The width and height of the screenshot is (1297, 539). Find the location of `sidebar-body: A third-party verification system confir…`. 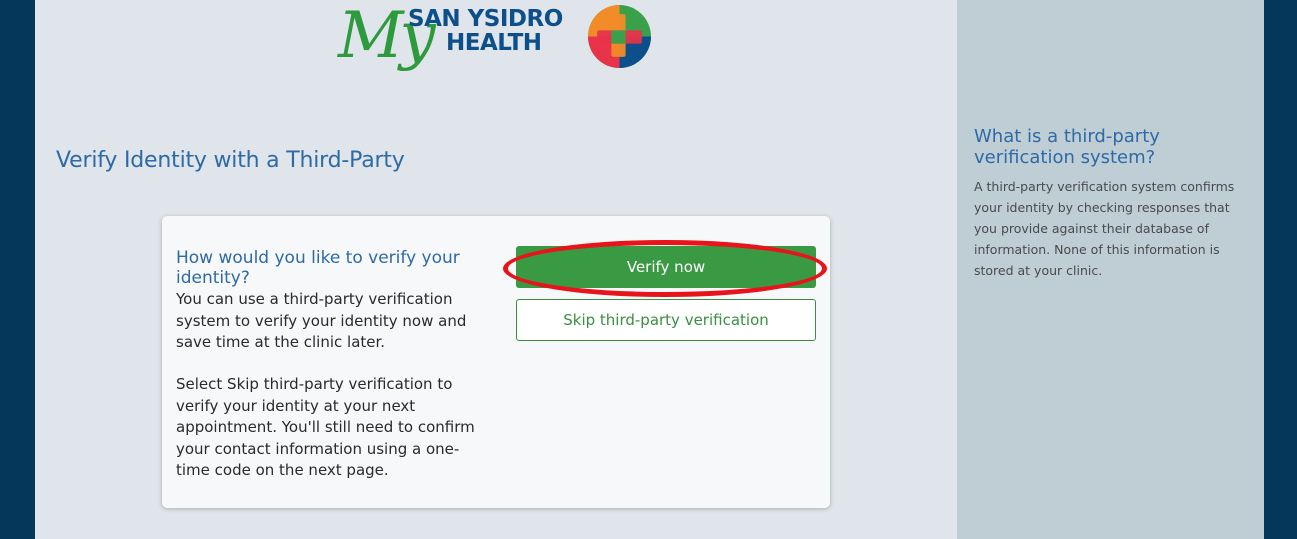

sidebar-body: A third-party verification system confir… is located at coordinates (1104, 228).